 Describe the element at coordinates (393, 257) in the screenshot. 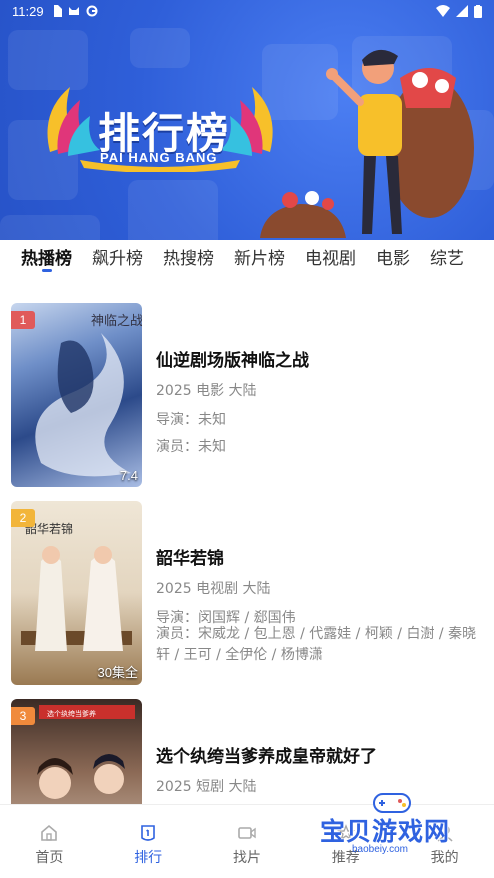

I see `tab-movie: 电影` at that location.